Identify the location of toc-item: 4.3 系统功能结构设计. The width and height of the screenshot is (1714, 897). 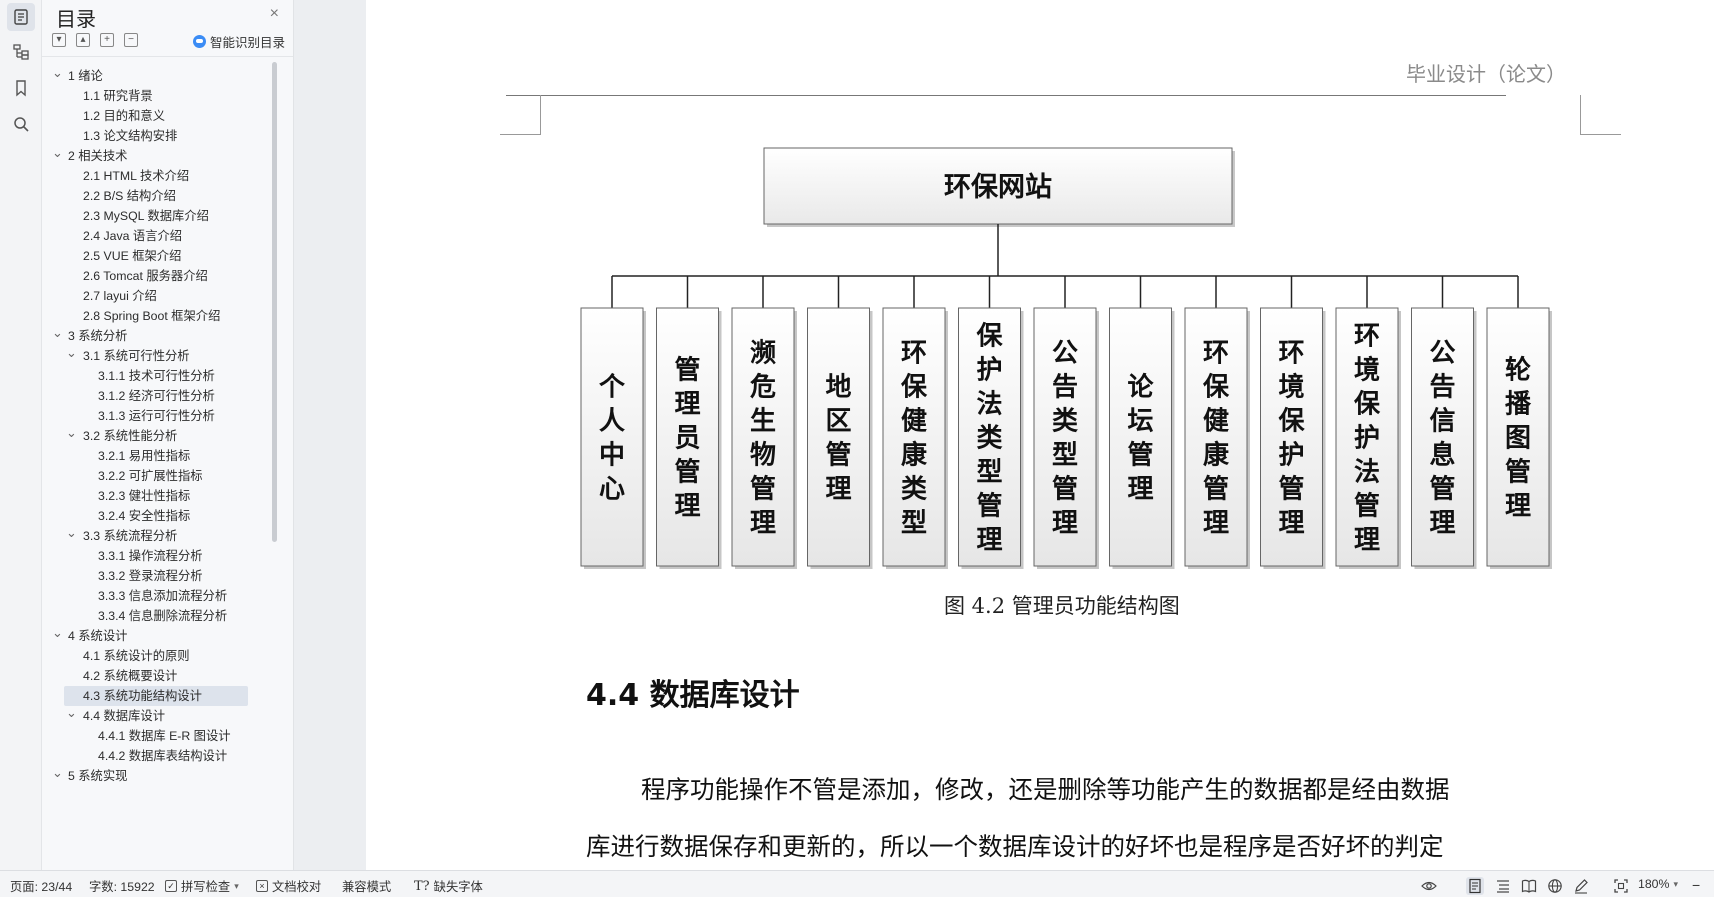
(156, 696).